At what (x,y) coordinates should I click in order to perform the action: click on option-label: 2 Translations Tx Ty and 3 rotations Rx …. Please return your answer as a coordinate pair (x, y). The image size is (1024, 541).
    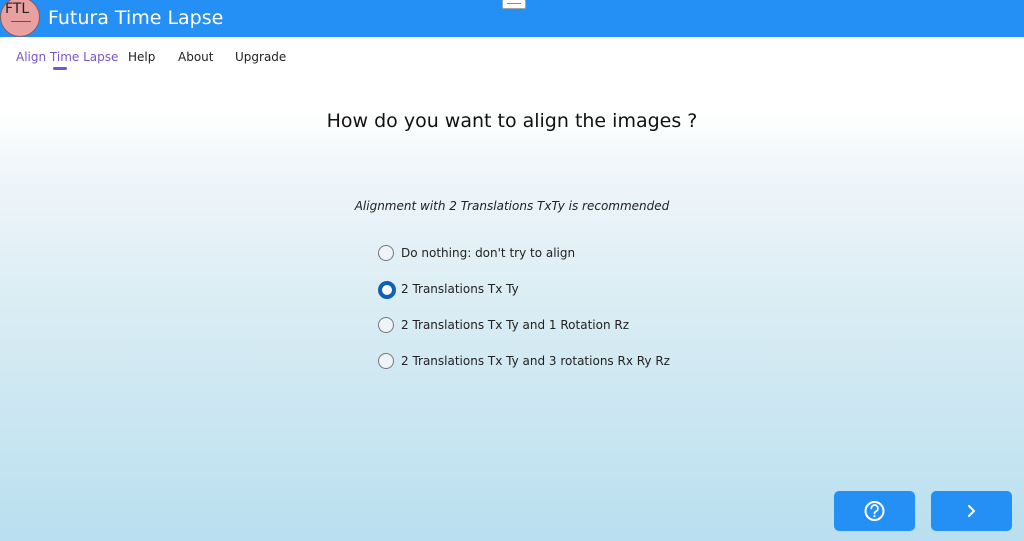
    Looking at the image, I should click on (535, 361).